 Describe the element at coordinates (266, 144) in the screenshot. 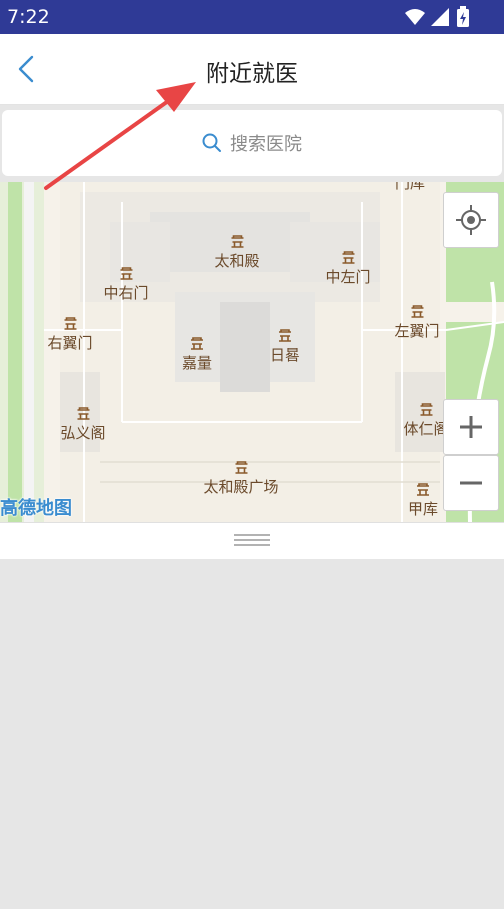

I see `search-placeholder: 搜索医院` at that location.